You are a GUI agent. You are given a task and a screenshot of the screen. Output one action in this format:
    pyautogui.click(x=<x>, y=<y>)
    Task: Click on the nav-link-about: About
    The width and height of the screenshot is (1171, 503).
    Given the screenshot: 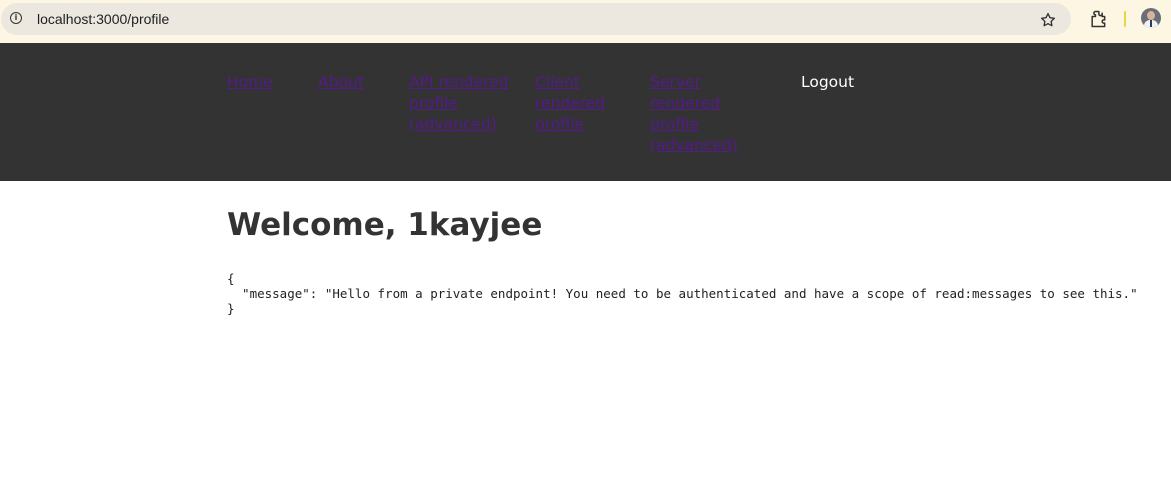 What is the action you would take?
    pyautogui.click(x=353, y=82)
    